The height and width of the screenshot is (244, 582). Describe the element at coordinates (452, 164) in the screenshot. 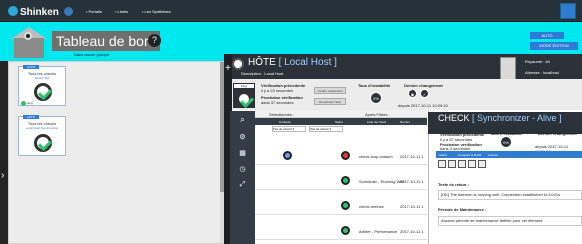

I see `edit-icon` at that location.